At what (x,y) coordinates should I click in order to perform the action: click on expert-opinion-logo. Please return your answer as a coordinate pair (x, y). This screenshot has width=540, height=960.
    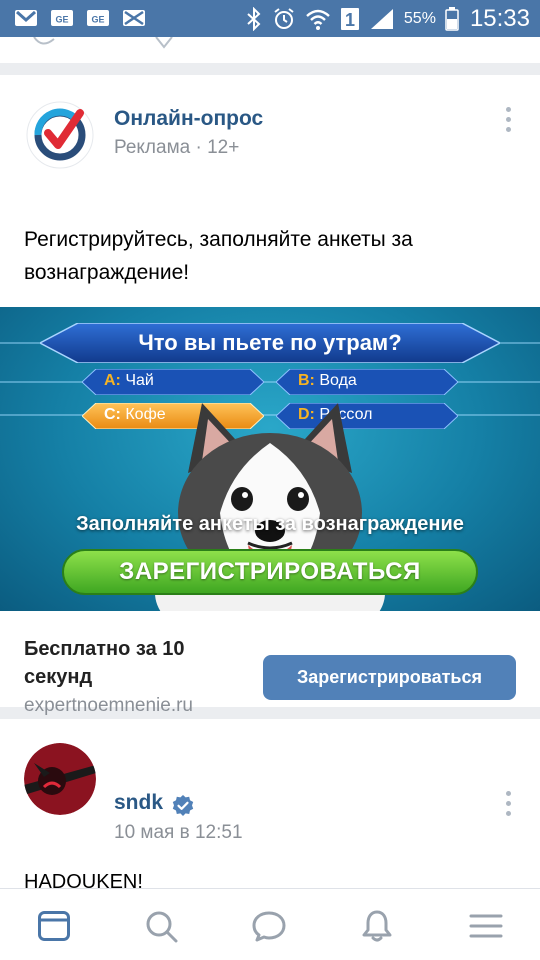
    Looking at the image, I should click on (60, 135).